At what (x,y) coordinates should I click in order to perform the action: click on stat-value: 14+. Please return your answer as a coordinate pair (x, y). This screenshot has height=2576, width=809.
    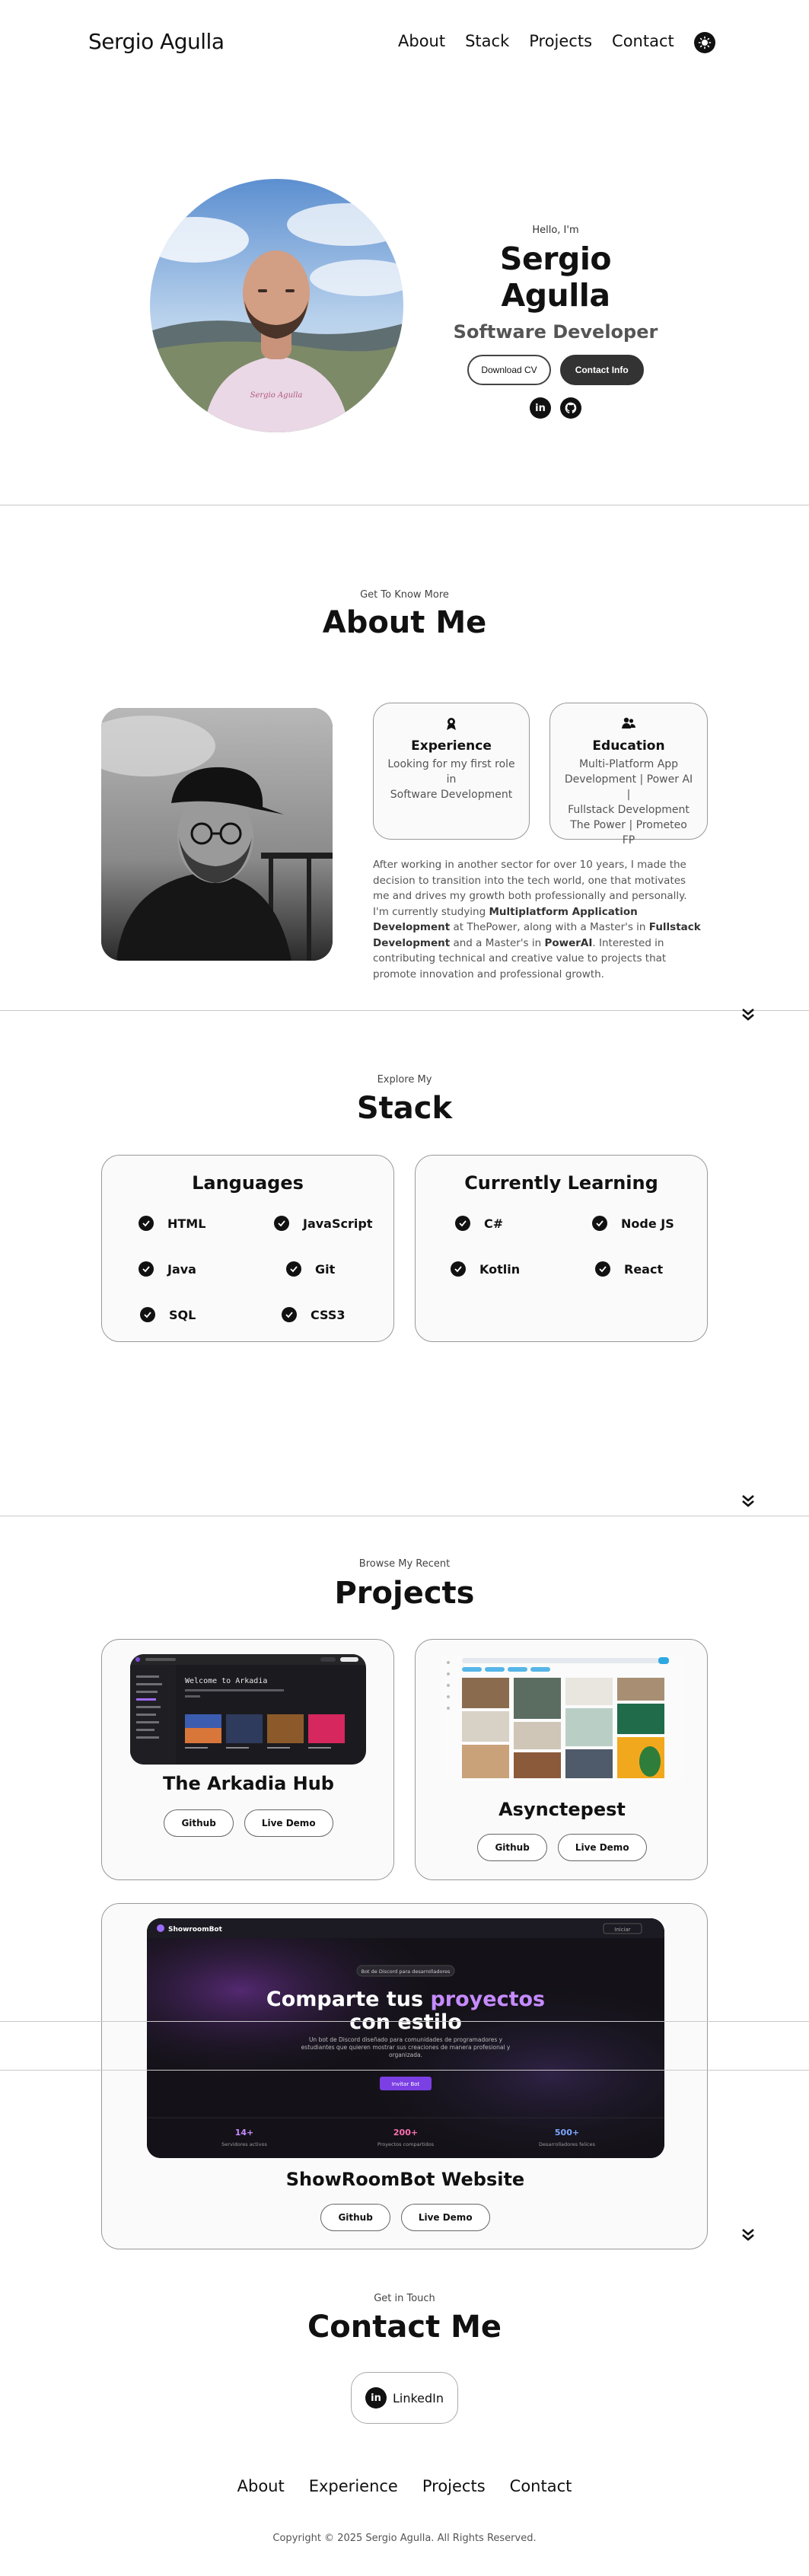
    Looking at the image, I should click on (244, 2133).